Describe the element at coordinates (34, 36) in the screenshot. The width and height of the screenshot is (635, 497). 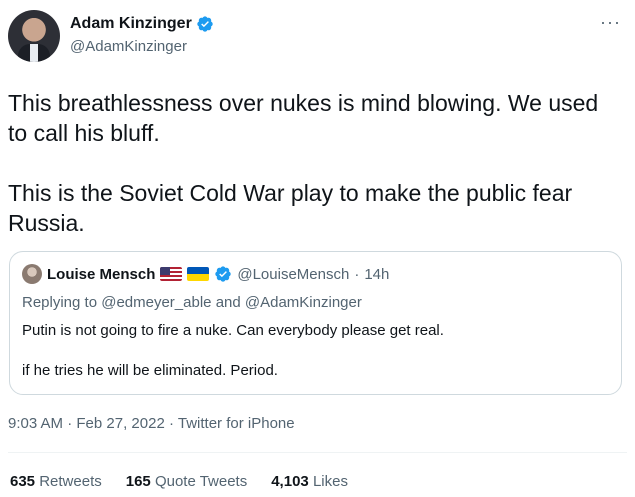
I see `author-avatar` at that location.